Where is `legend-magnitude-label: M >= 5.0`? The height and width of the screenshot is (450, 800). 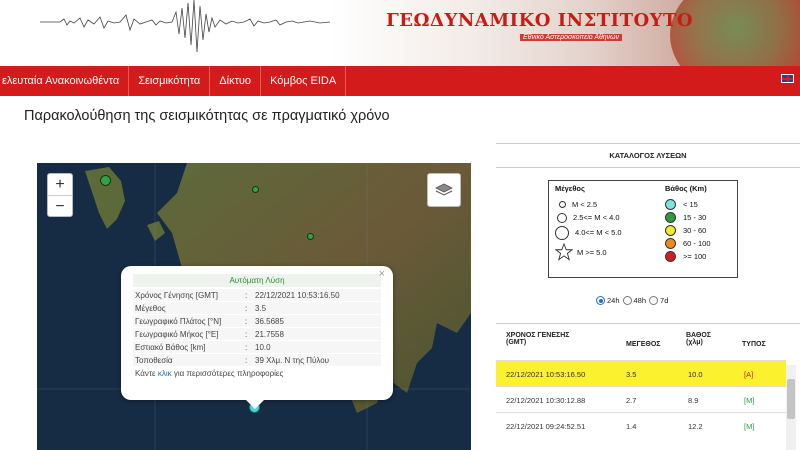 legend-magnitude-label: M >= 5.0 is located at coordinates (592, 252).